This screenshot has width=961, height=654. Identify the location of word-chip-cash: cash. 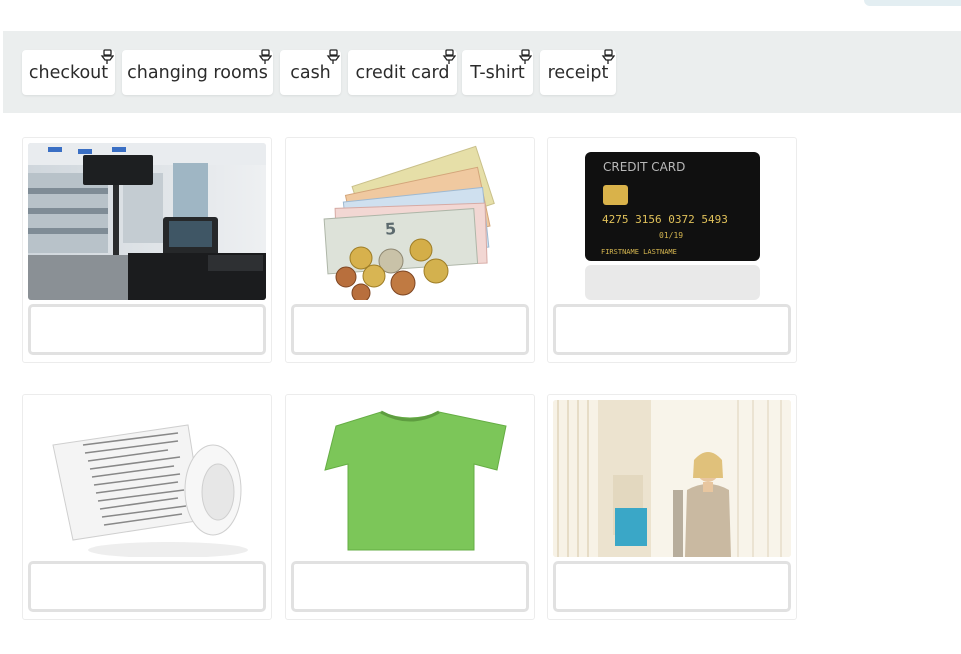
(310, 72).